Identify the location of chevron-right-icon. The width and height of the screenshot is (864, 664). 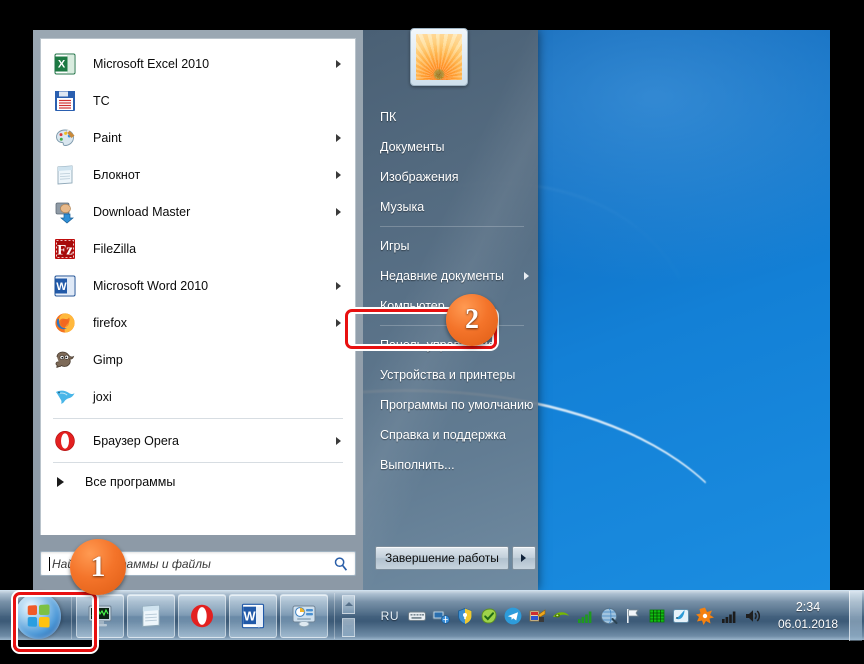
(524, 558).